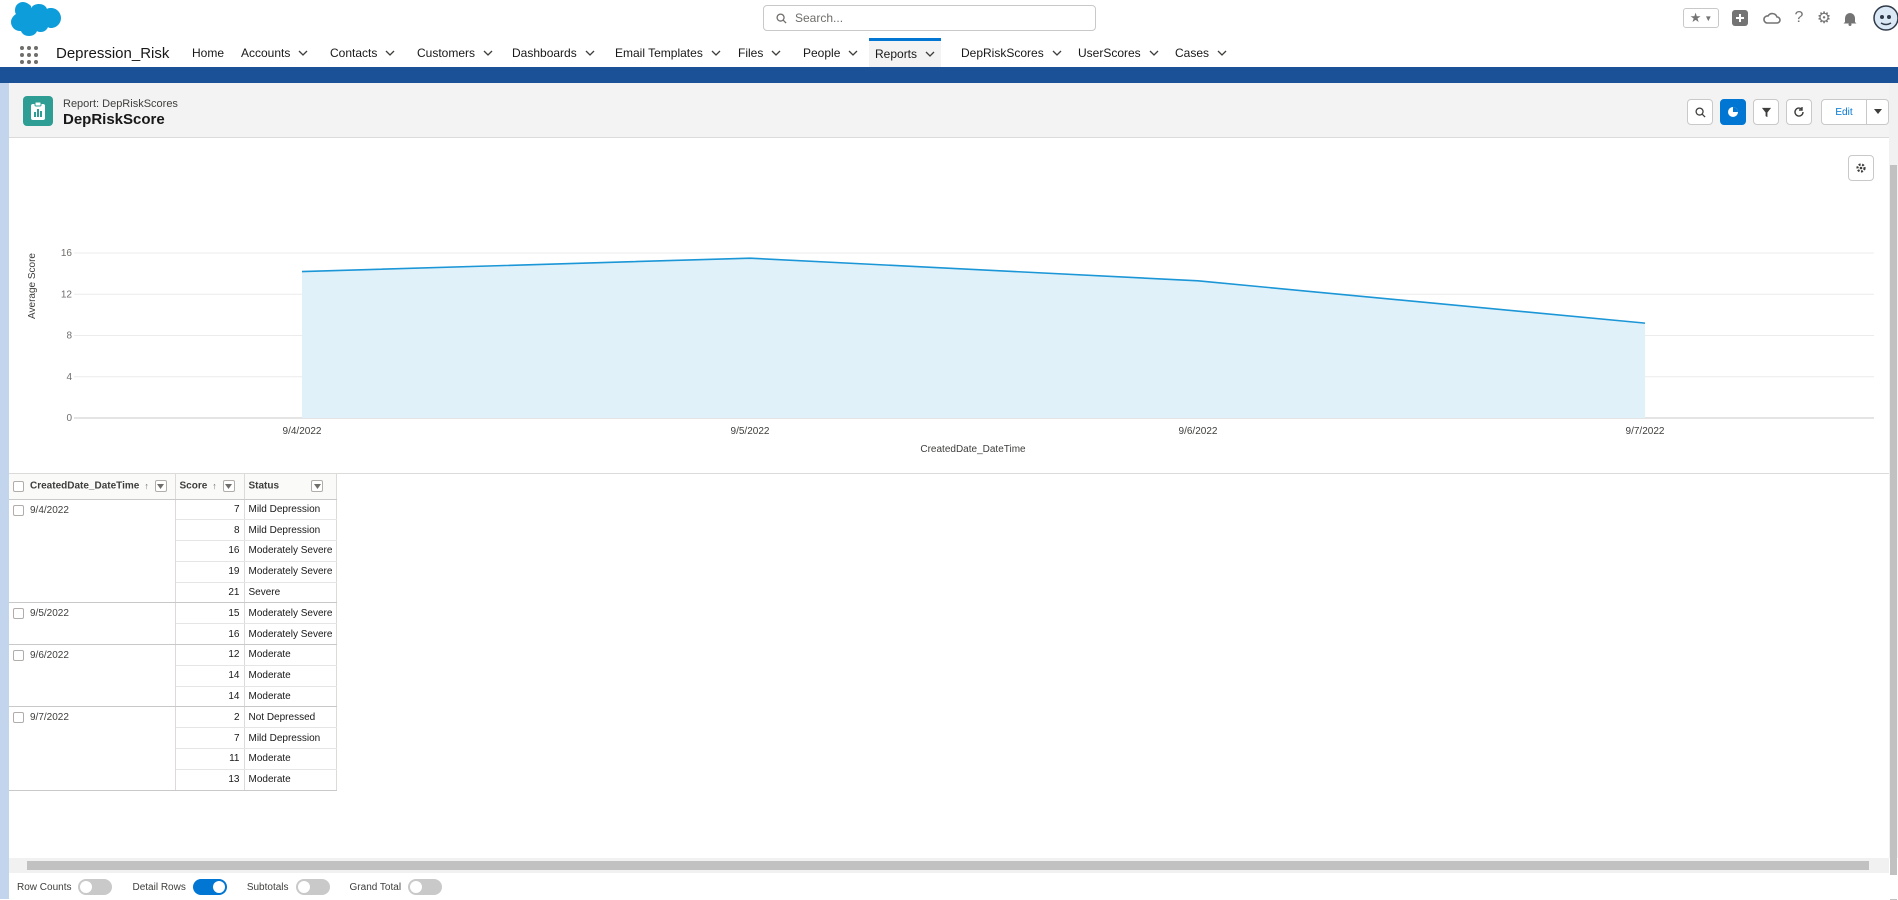 The width and height of the screenshot is (1898, 900). Describe the element at coordinates (425, 887) in the screenshot. I see `grand-total-toggle` at that location.